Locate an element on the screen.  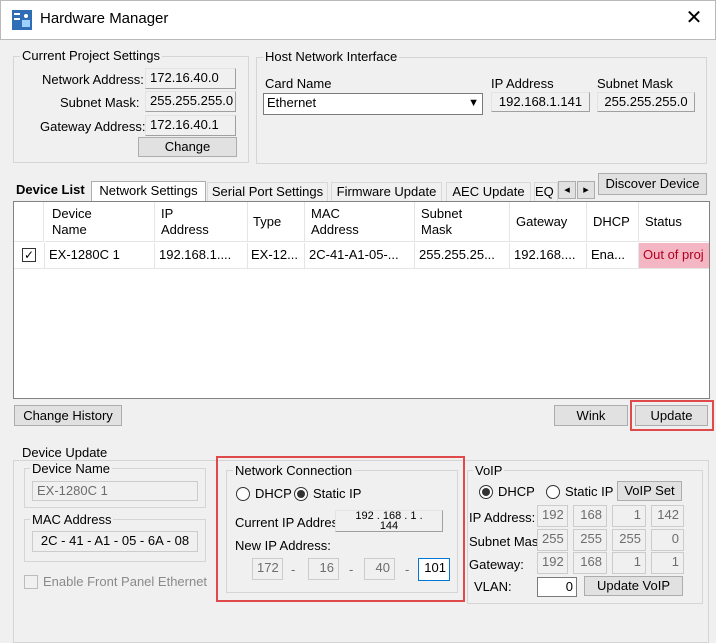
column-header-gateway: Gateway is located at coordinates (548, 222).